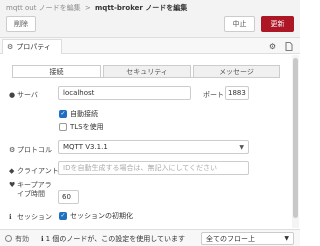  Describe the element at coordinates (87, 127) in the screenshot. I see `tls-label: TLSを使用` at that location.